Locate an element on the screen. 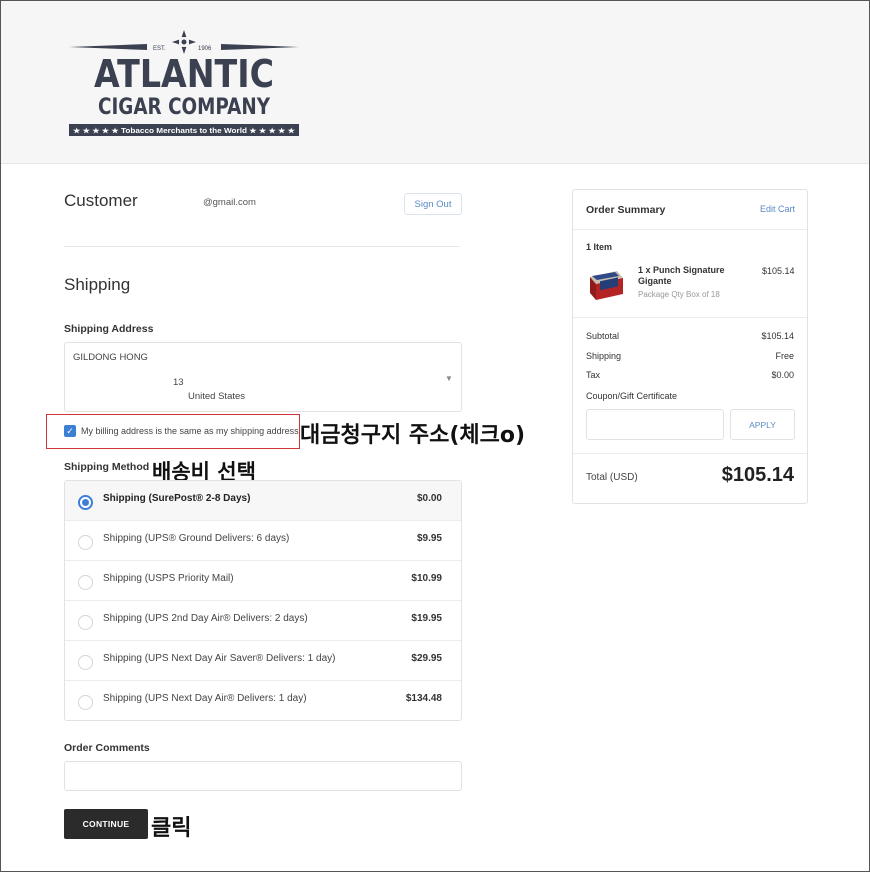 Image resolution: width=870 pixels, height=872 pixels. order-summary-panel is located at coordinates (690, 346).